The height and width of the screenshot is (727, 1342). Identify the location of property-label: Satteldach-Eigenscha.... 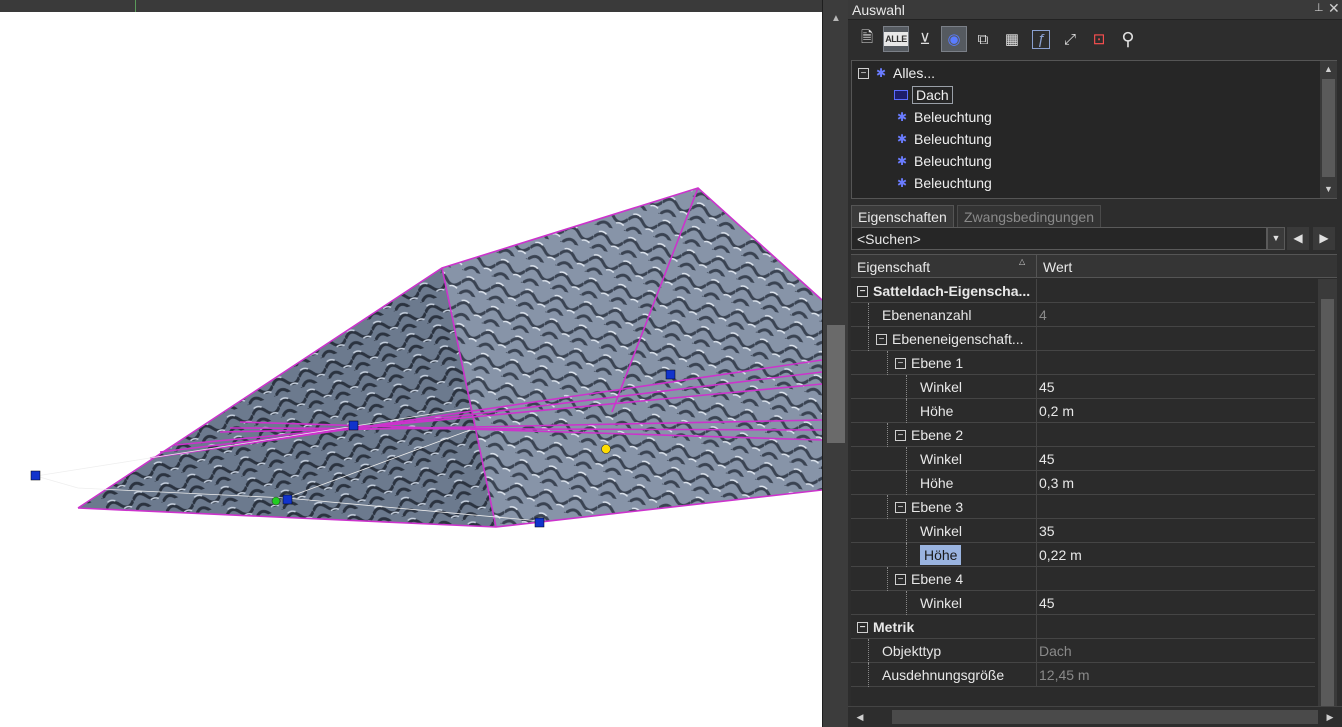
(952, 291).